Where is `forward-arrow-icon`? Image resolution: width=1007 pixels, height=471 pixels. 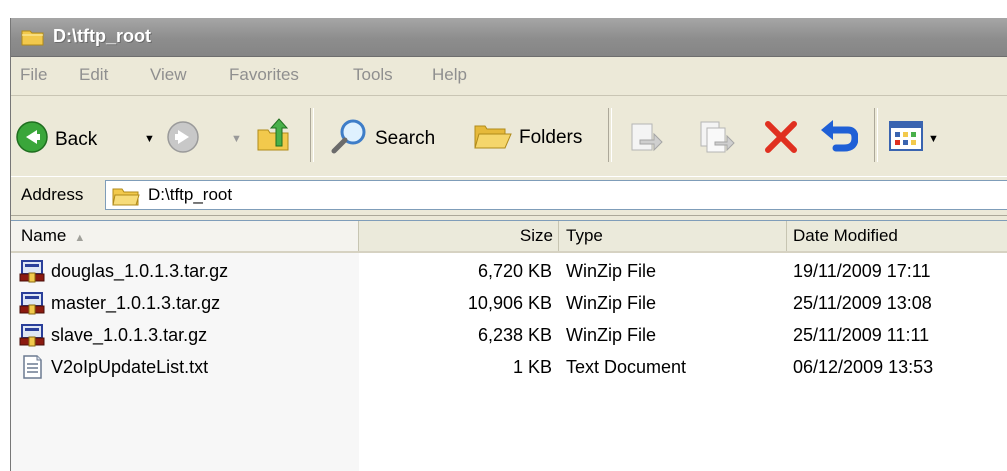
forward-arrow-icon is located at coordinates (183, 139).